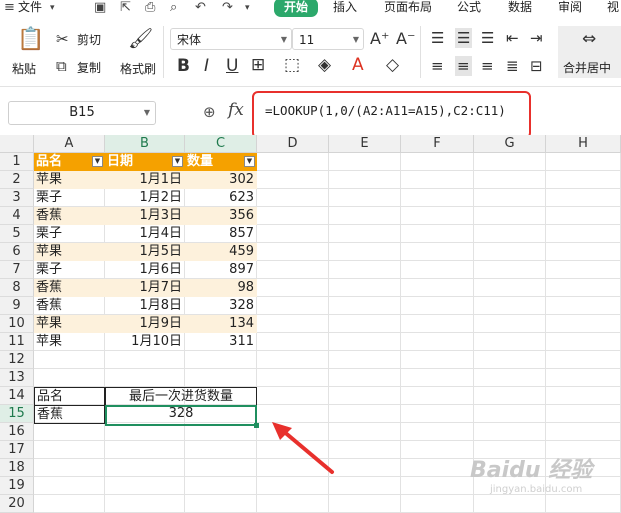  What do you see at coordinates (293, 144) in the screenshot?
I see `column-header-d: D` at bounding box center [293, 144].